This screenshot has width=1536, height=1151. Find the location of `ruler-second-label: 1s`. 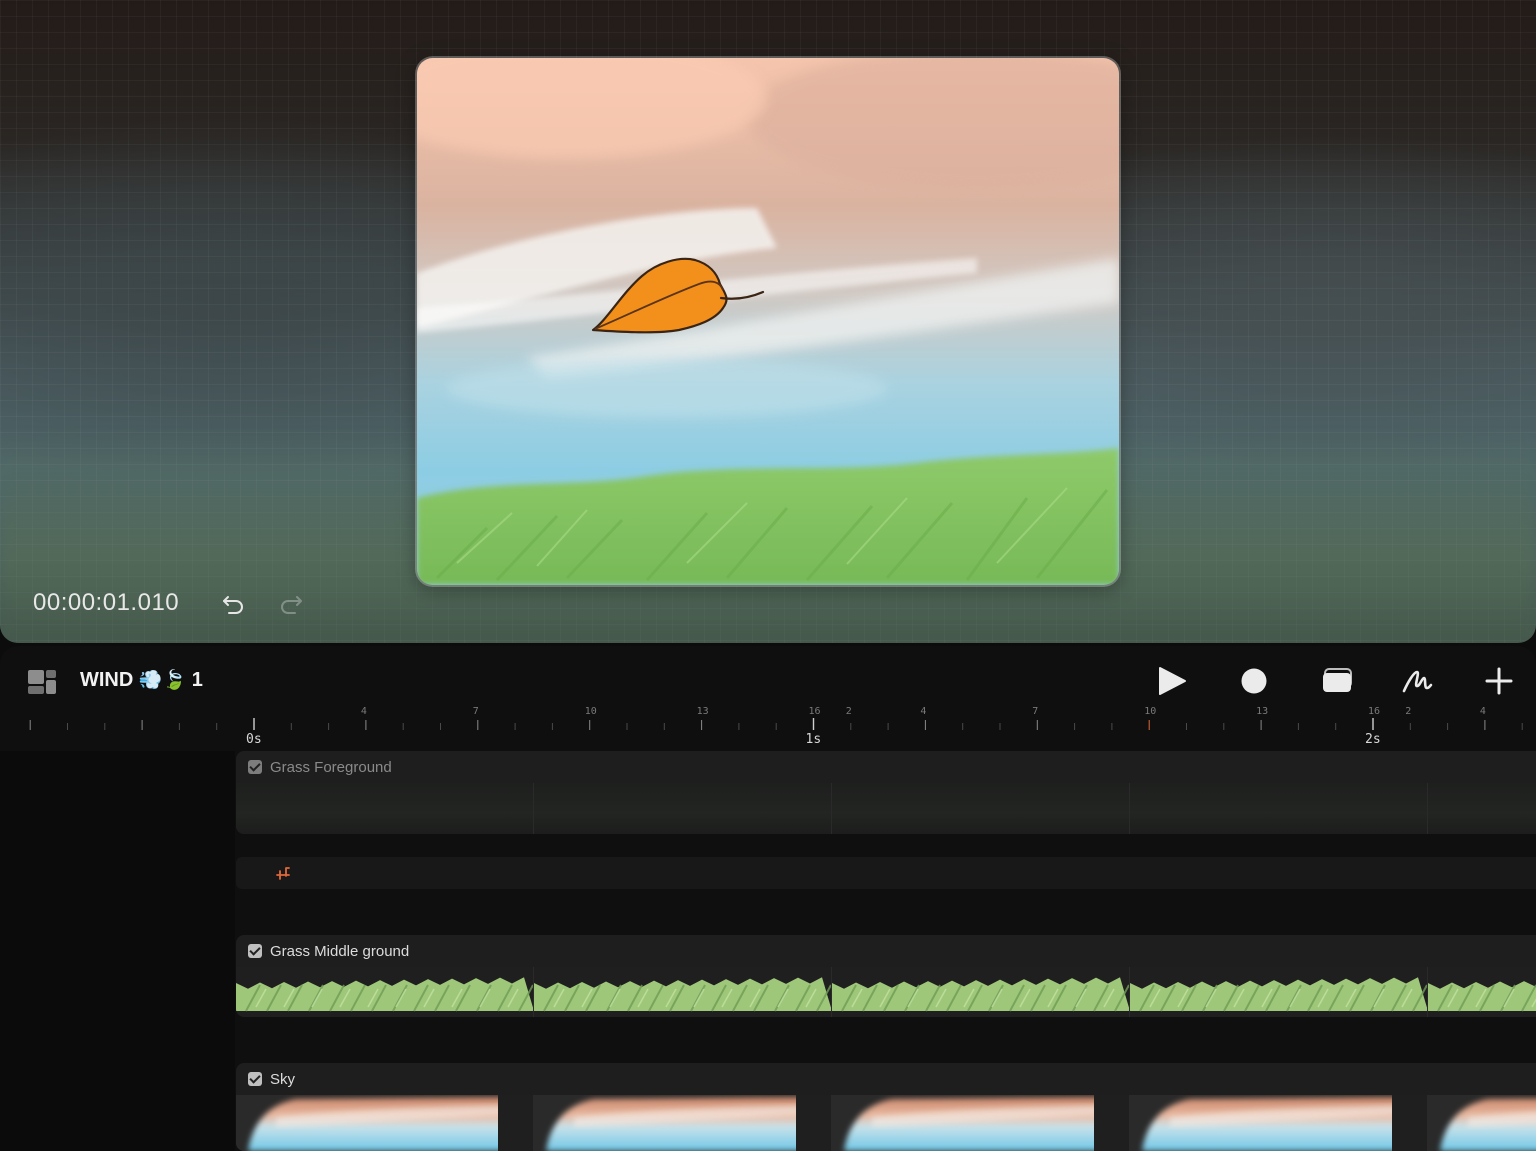

ruler-second-label: 1s is located at coordinates (813, 739).